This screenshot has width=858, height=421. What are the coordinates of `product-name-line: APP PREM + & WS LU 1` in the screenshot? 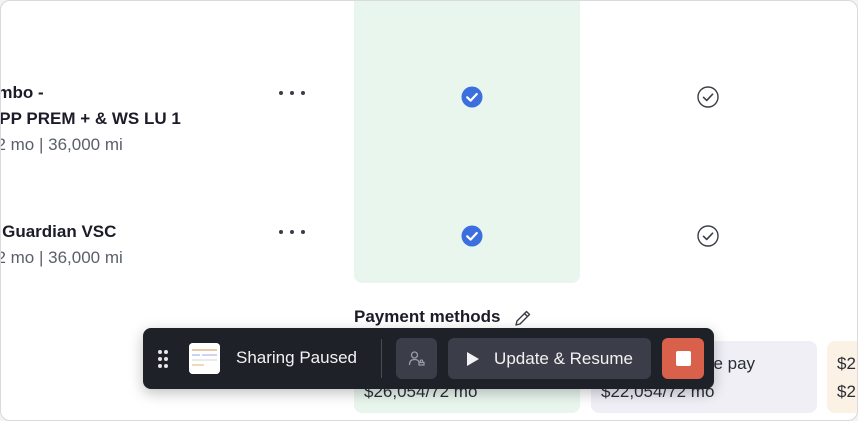 It's located at (90, 118).